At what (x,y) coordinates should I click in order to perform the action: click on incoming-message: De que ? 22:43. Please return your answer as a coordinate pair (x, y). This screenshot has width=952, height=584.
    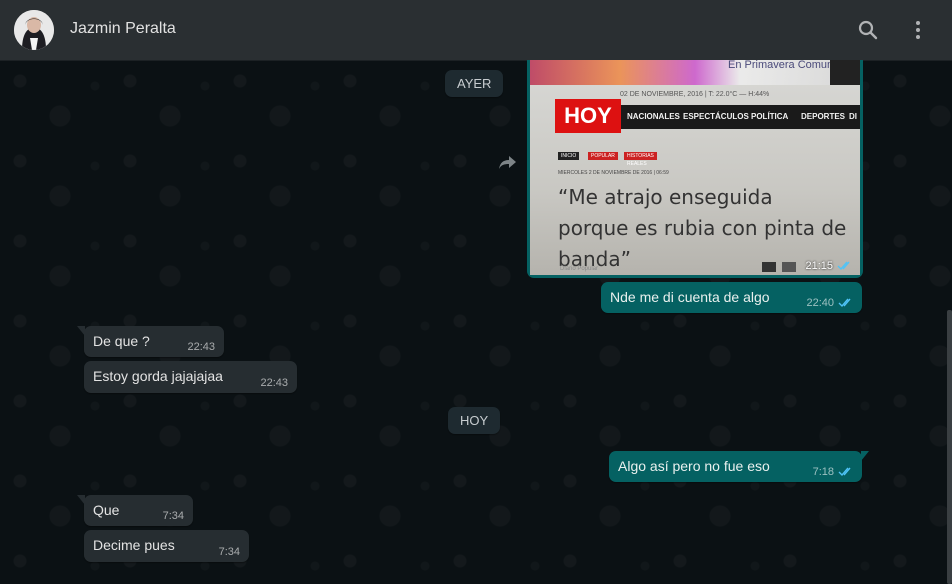
    Looking at the image, I should click on (150, 341).